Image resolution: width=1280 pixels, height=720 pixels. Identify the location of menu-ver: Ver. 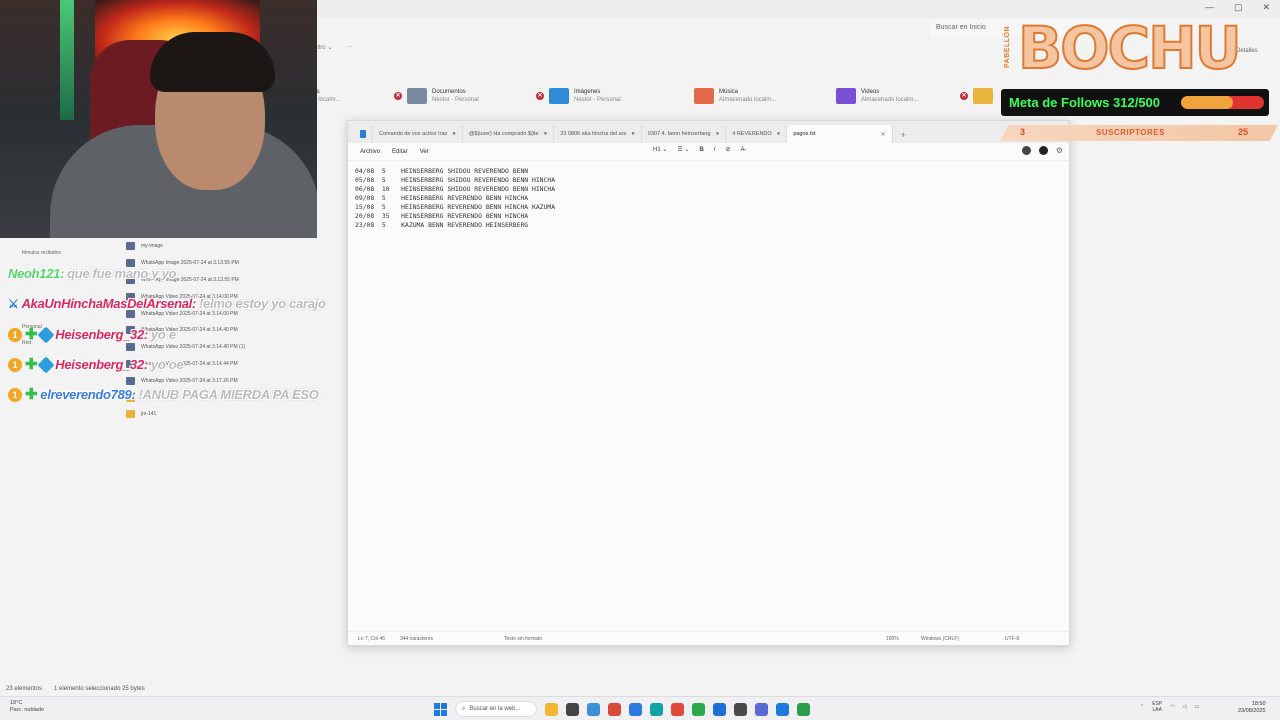
(424, 152).